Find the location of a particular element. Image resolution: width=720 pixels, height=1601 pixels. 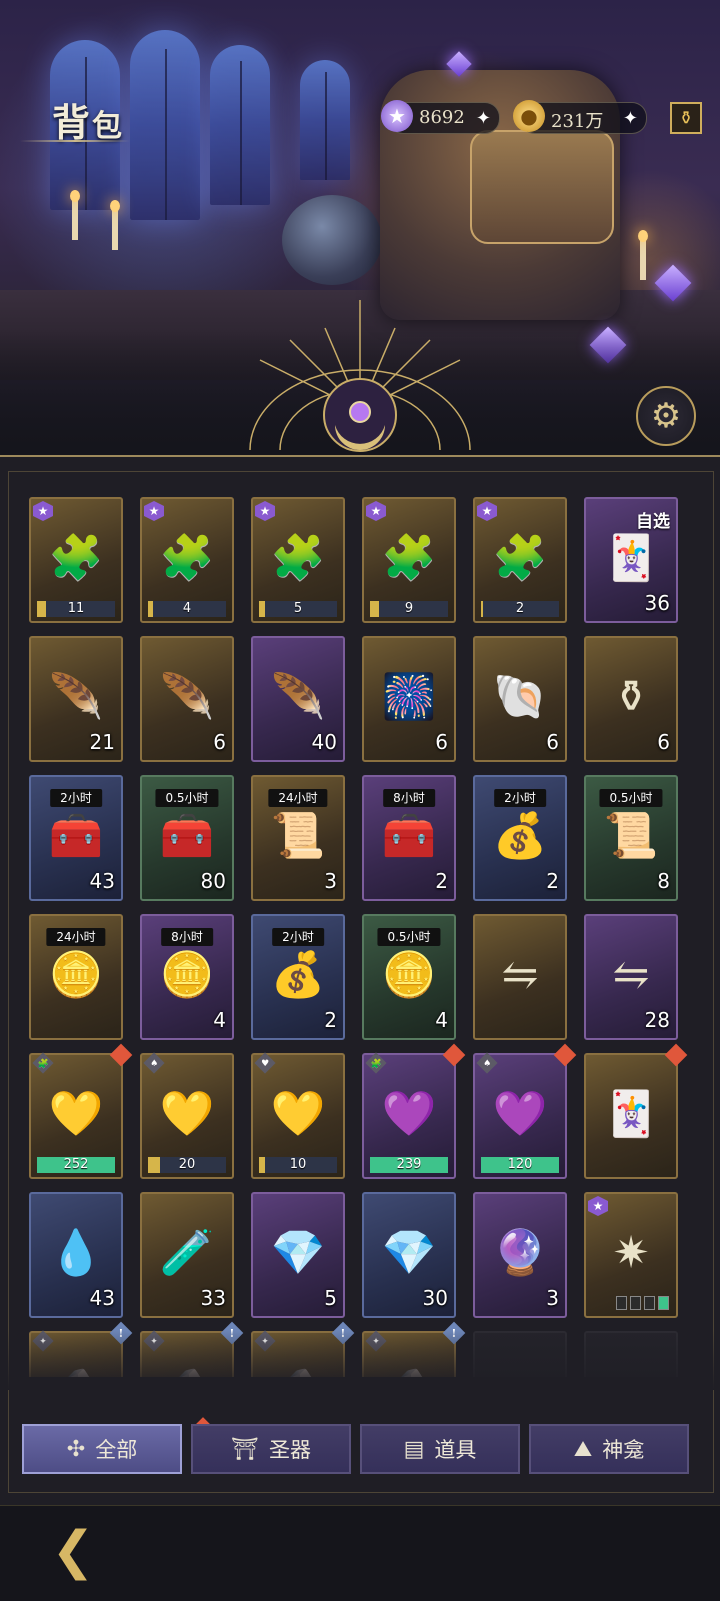

item-icon: 💛 is located at coordinates (298, 1114).